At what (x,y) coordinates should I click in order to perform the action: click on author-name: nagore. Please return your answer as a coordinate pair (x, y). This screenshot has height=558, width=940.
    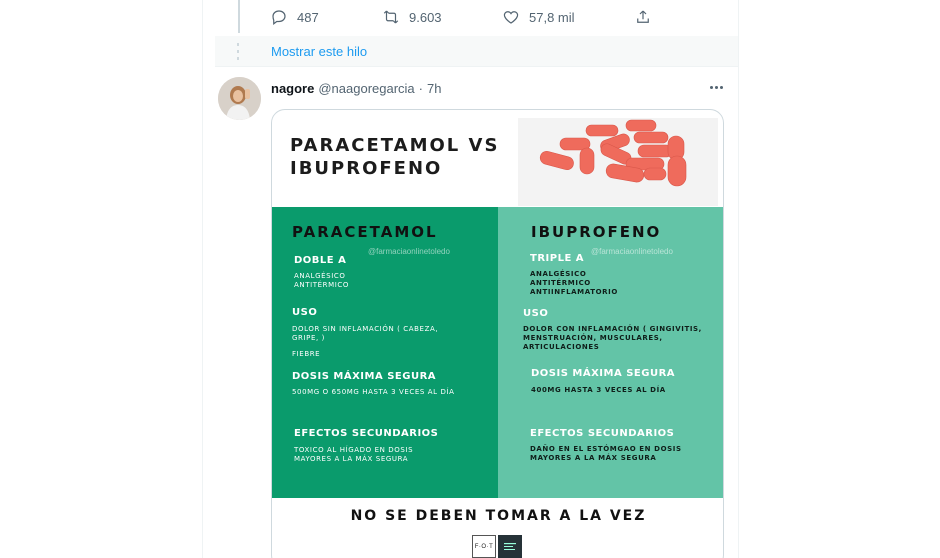
    Looking at the image, I should click on (292, 88).